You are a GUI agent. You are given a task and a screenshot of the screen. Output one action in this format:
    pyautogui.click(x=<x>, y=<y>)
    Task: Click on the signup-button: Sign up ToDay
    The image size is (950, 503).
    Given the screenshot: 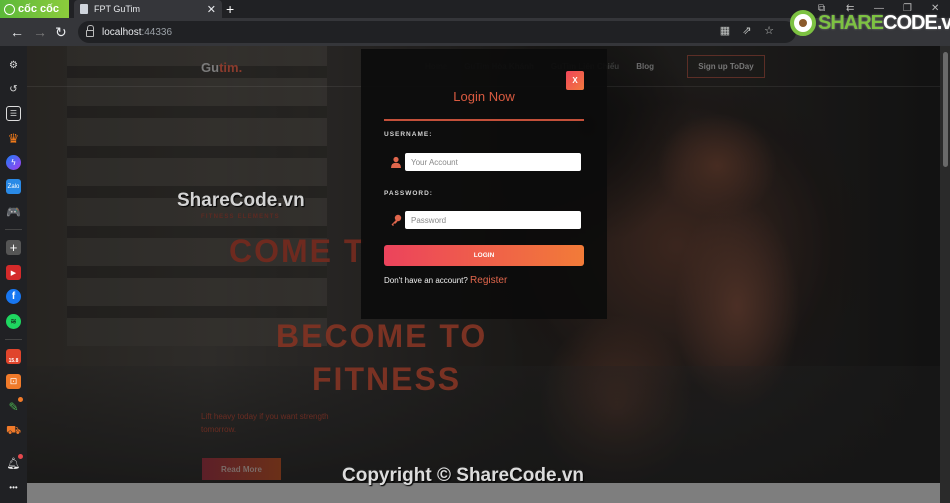 What is the action you would take?
    pyautogui.click(x=726, y=66)
    